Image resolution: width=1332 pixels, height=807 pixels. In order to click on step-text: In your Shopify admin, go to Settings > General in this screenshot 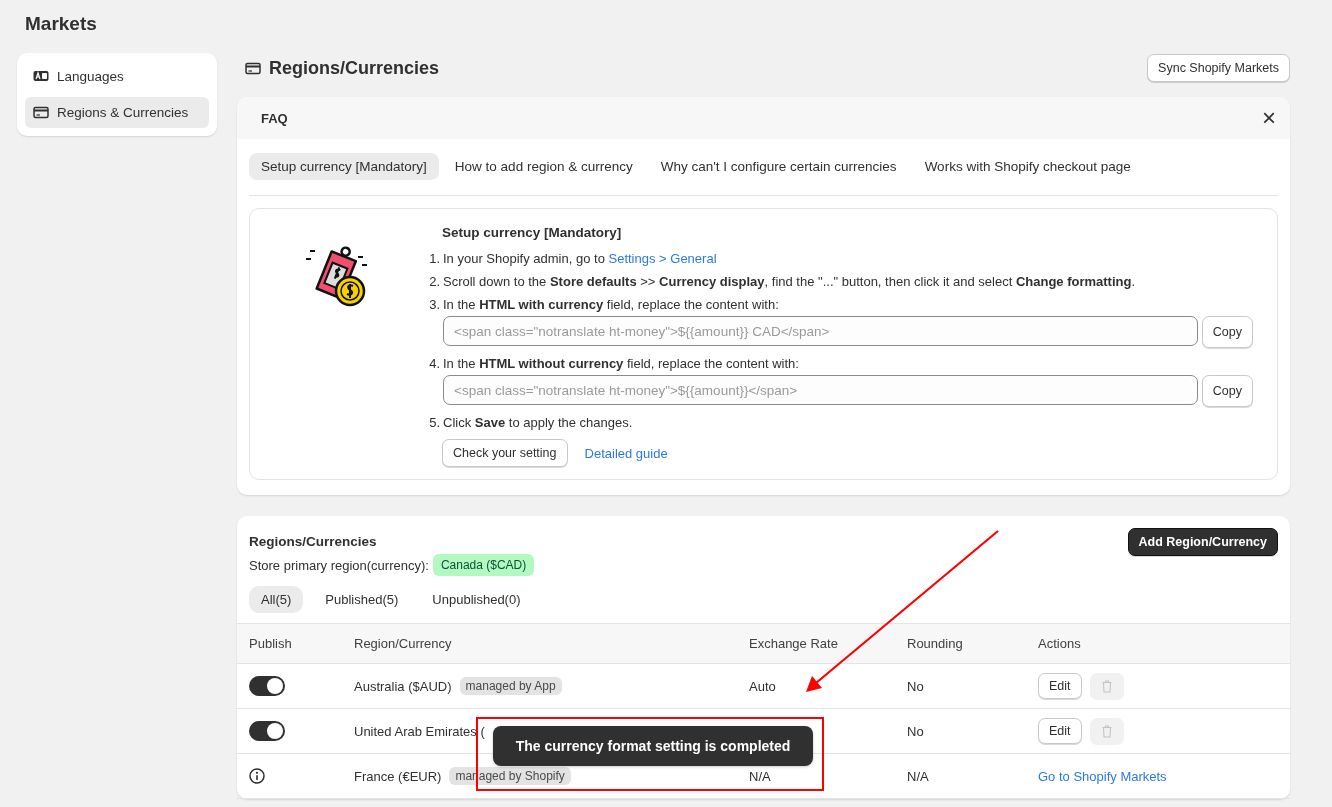, I will do `click(580, 259)`.